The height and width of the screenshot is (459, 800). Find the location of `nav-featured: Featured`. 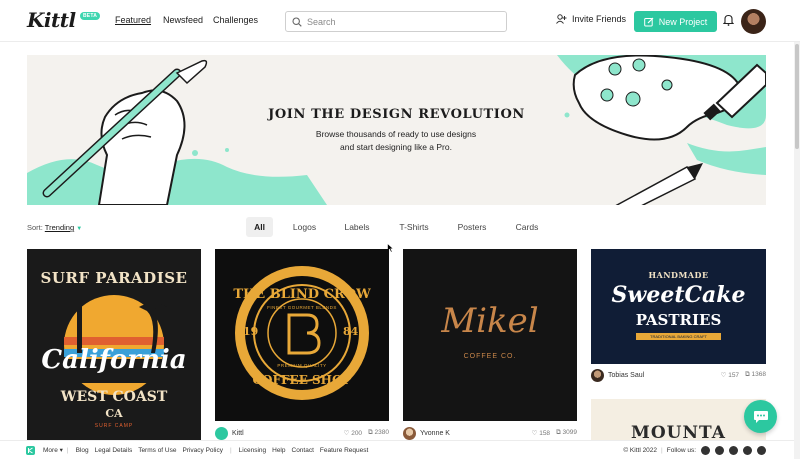

nav-featured: Featured is located at coordinates (133, 20).